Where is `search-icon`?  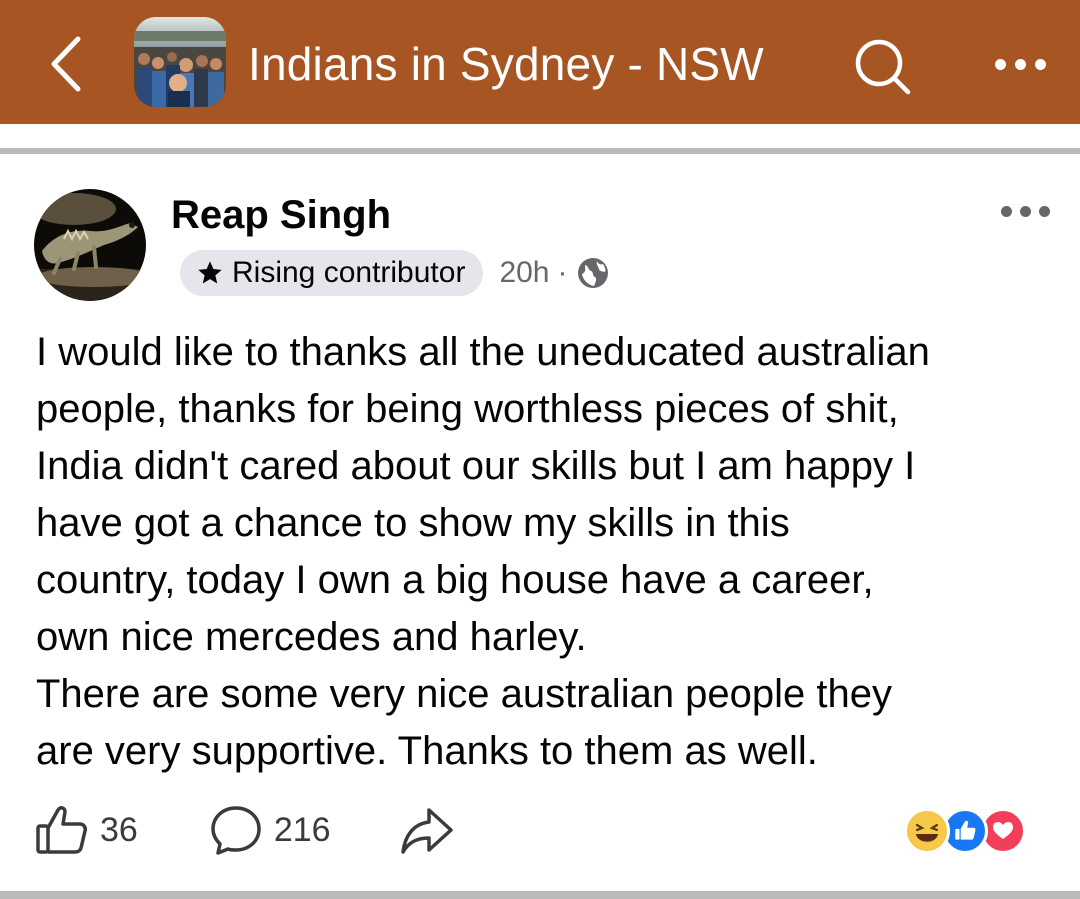
search-icon is located at coordinates (883, 67).